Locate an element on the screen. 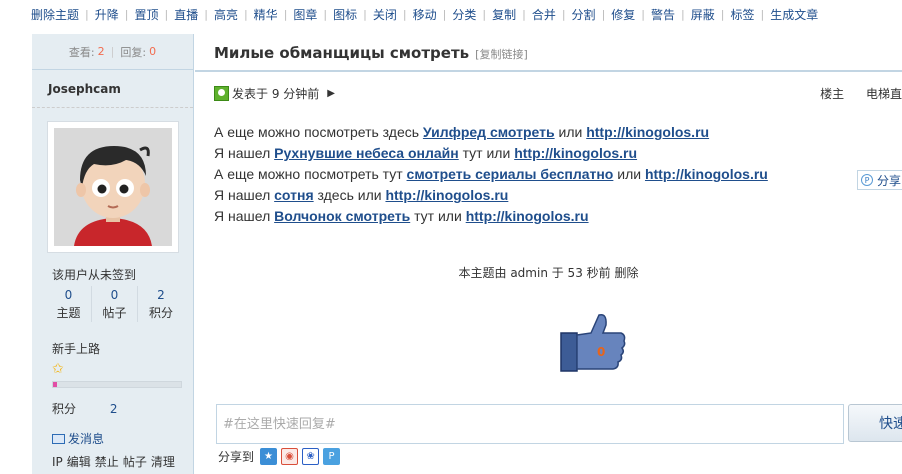 This screenshot has height=474, width=902. quick-reply-input is located at coordinates (530, 424).